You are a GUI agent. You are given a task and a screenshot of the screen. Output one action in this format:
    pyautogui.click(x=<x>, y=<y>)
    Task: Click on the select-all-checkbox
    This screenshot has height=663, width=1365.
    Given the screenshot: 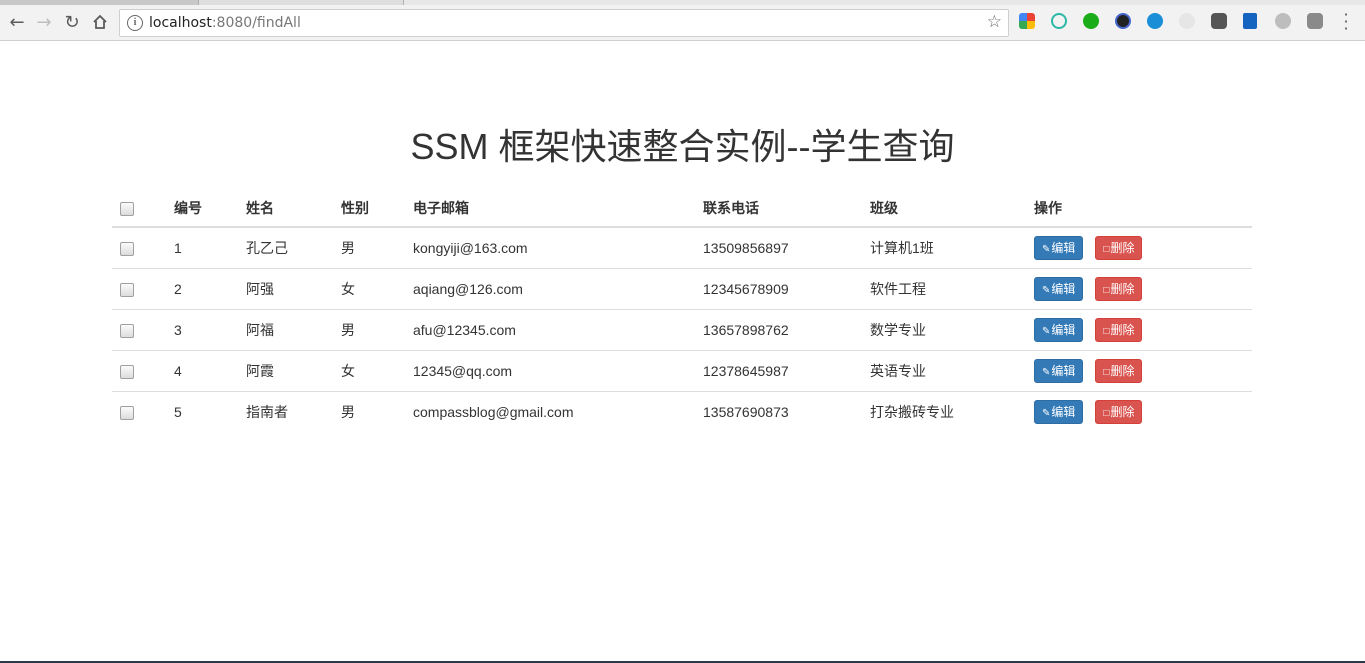 What is the action you would take?
    pyautogui.click(x=127, y=209)
    